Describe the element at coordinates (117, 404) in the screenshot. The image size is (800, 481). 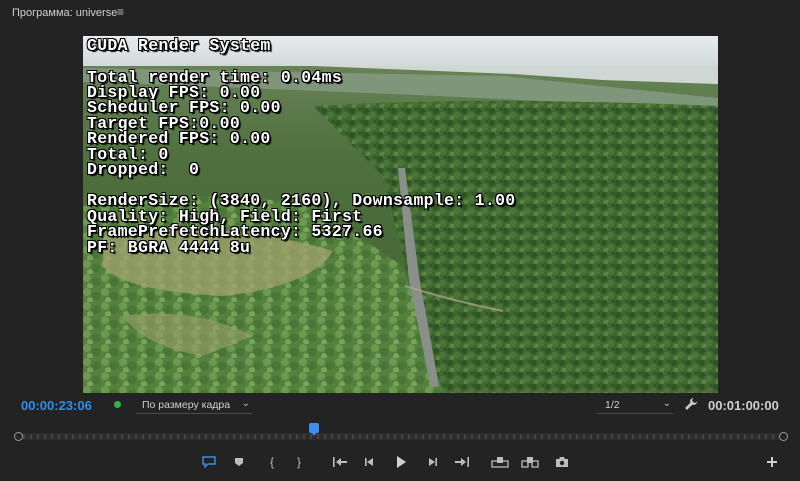
I see `status-indicator` at that location.